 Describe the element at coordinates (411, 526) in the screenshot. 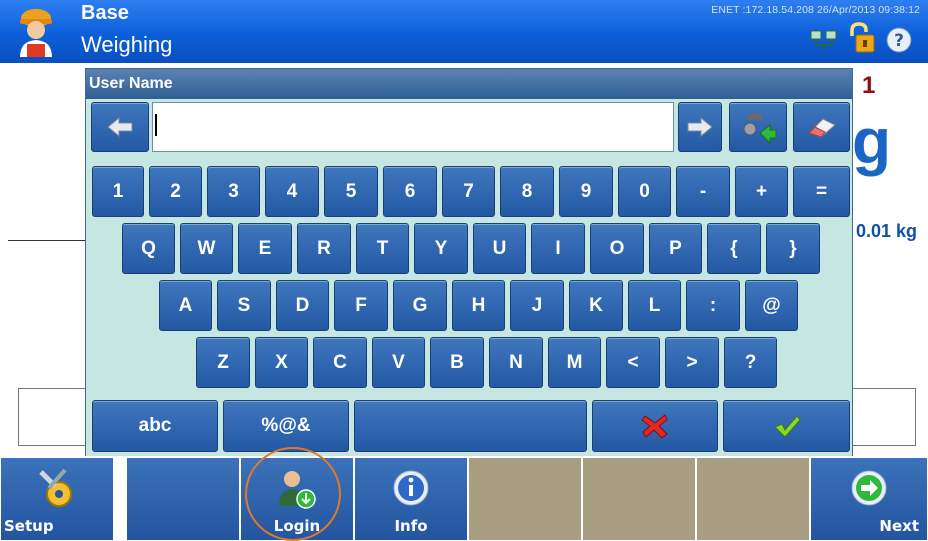

I see `info-label: Info` at that location.